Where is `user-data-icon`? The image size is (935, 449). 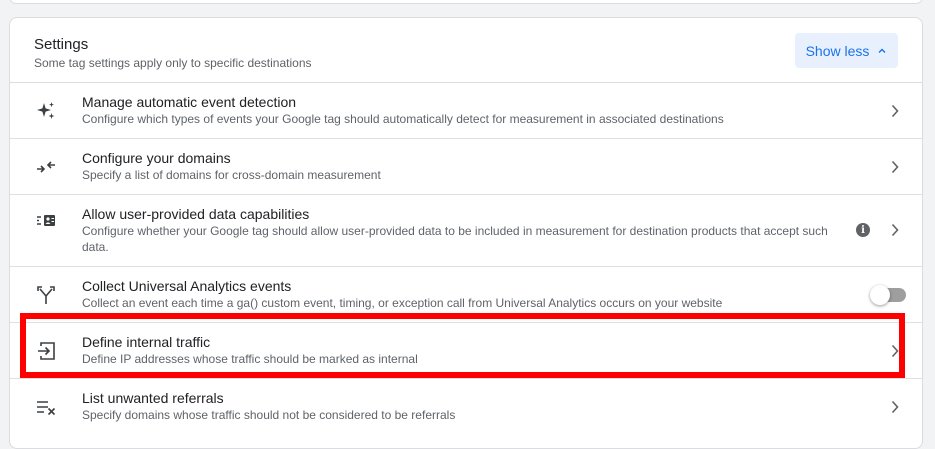
user-data-icon is located at coordinates (46, 220).